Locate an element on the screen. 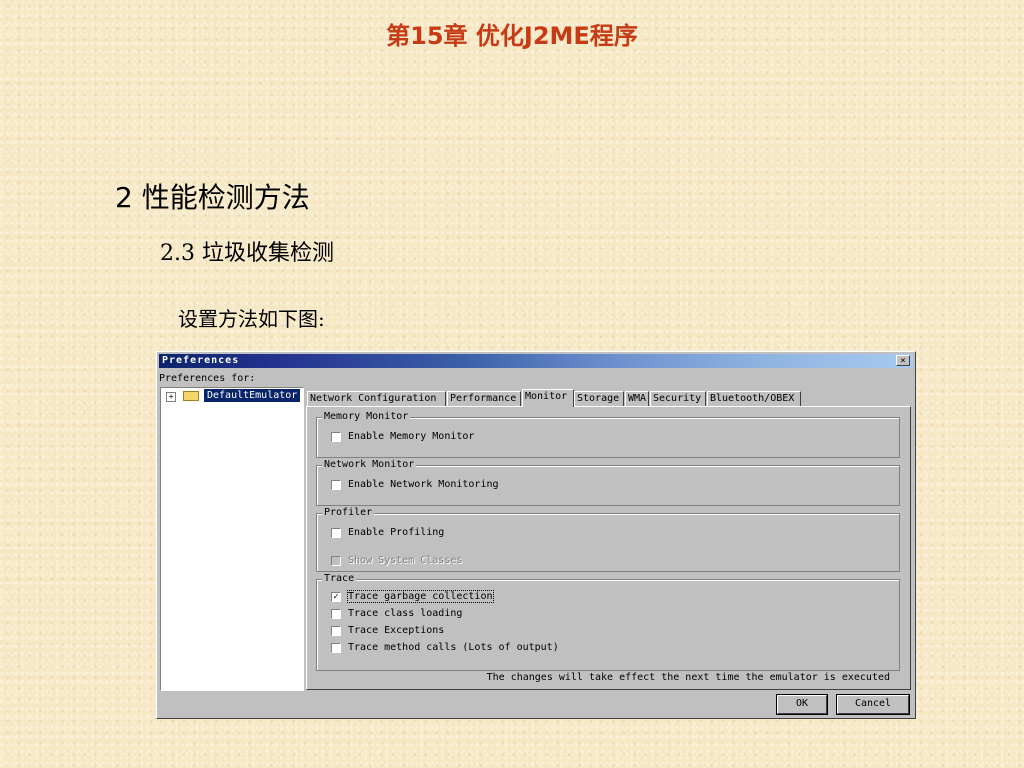 This screenshot has height=768, width=1024. group-legend: Network Monitor is located at coordinates (369, 464).